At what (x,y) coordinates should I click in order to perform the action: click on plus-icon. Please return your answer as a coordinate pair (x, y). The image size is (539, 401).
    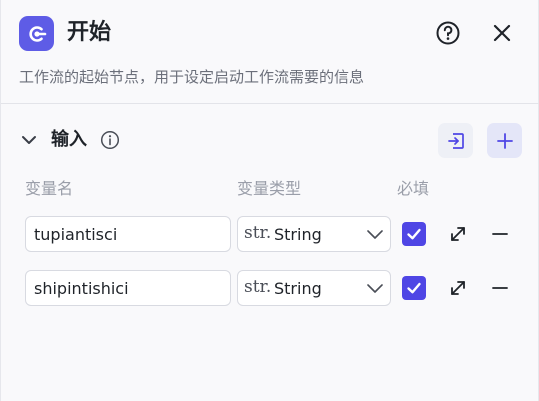
    Looking at the image, I should click on (504, 140).